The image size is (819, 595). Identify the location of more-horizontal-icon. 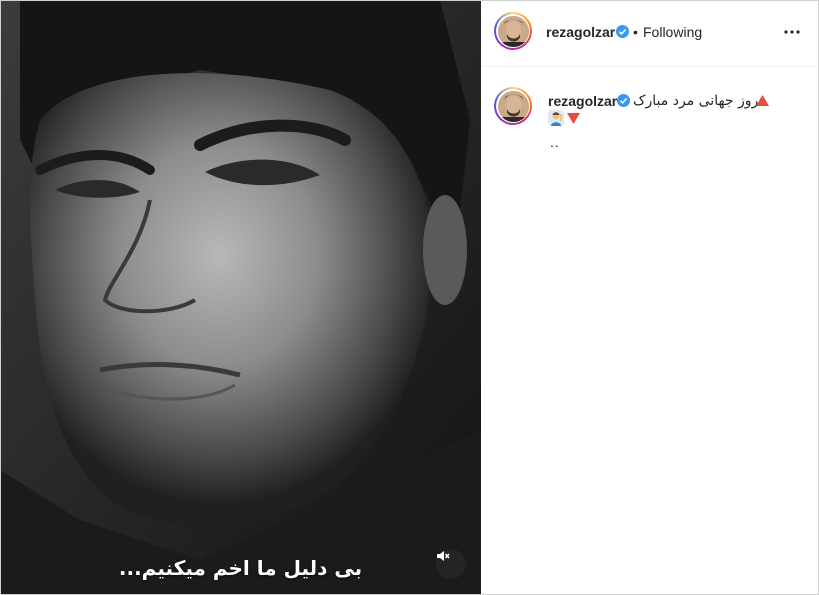
(792, 32).